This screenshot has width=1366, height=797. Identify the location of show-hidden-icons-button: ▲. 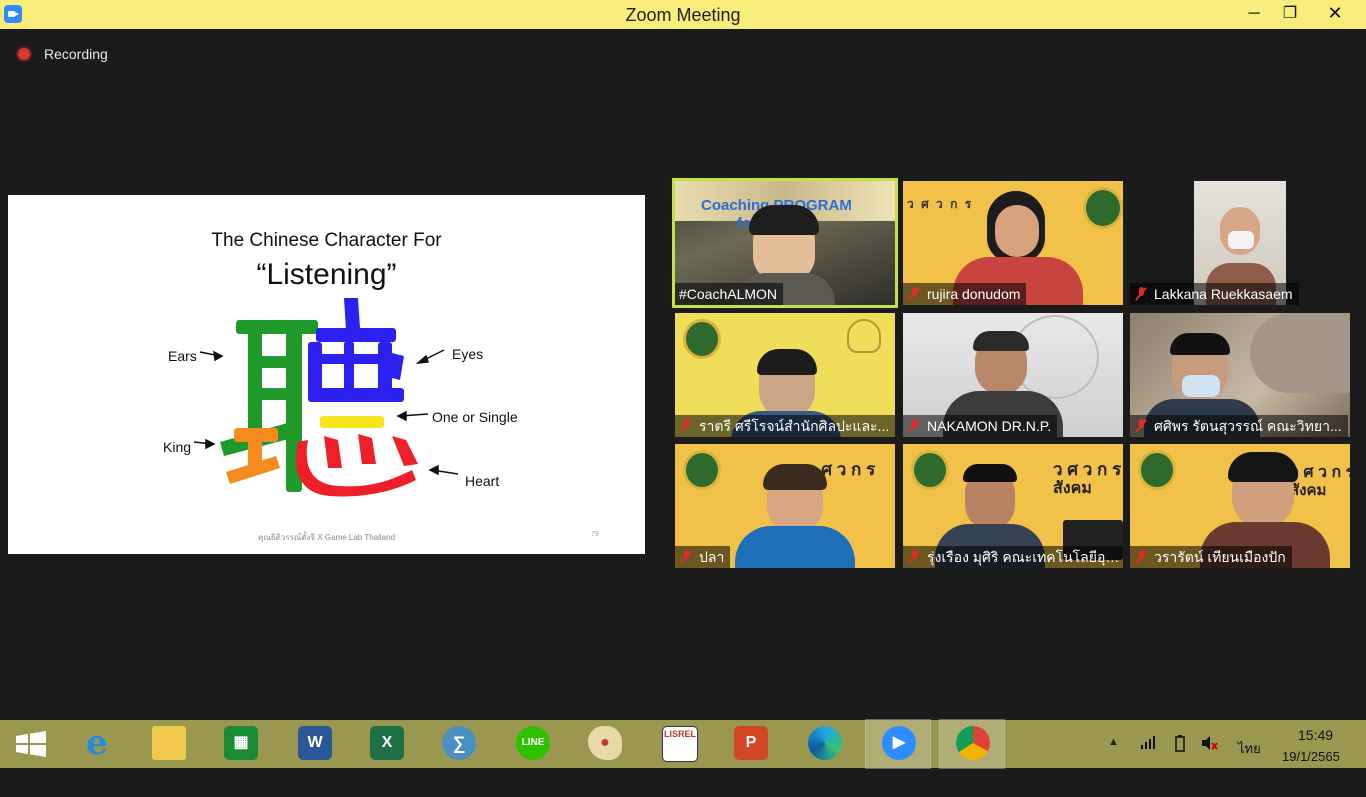
(1113, 760).